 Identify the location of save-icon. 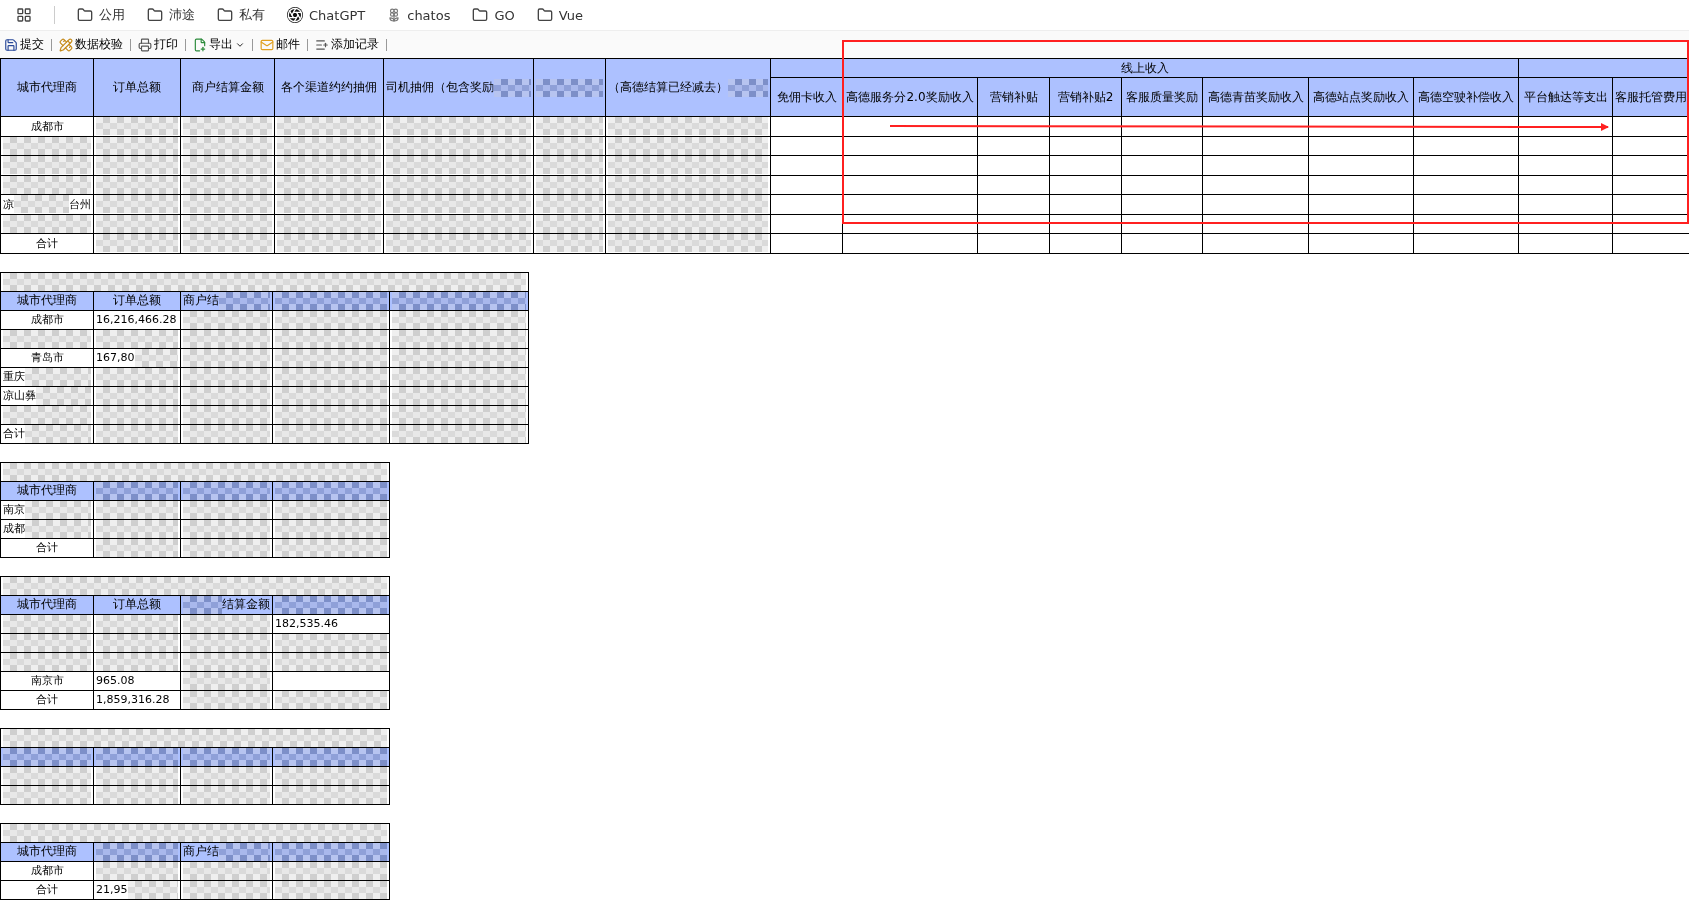
(11, 44).